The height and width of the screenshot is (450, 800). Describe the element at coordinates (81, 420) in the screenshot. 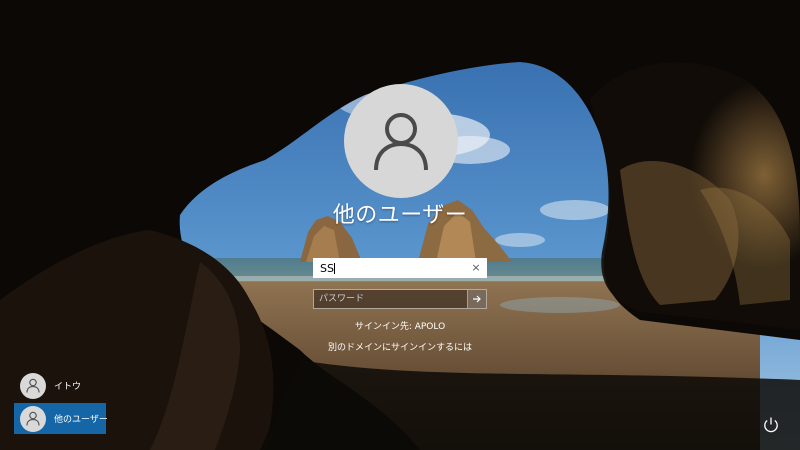

I see `user-item-label: 他のユーザー` at that location.